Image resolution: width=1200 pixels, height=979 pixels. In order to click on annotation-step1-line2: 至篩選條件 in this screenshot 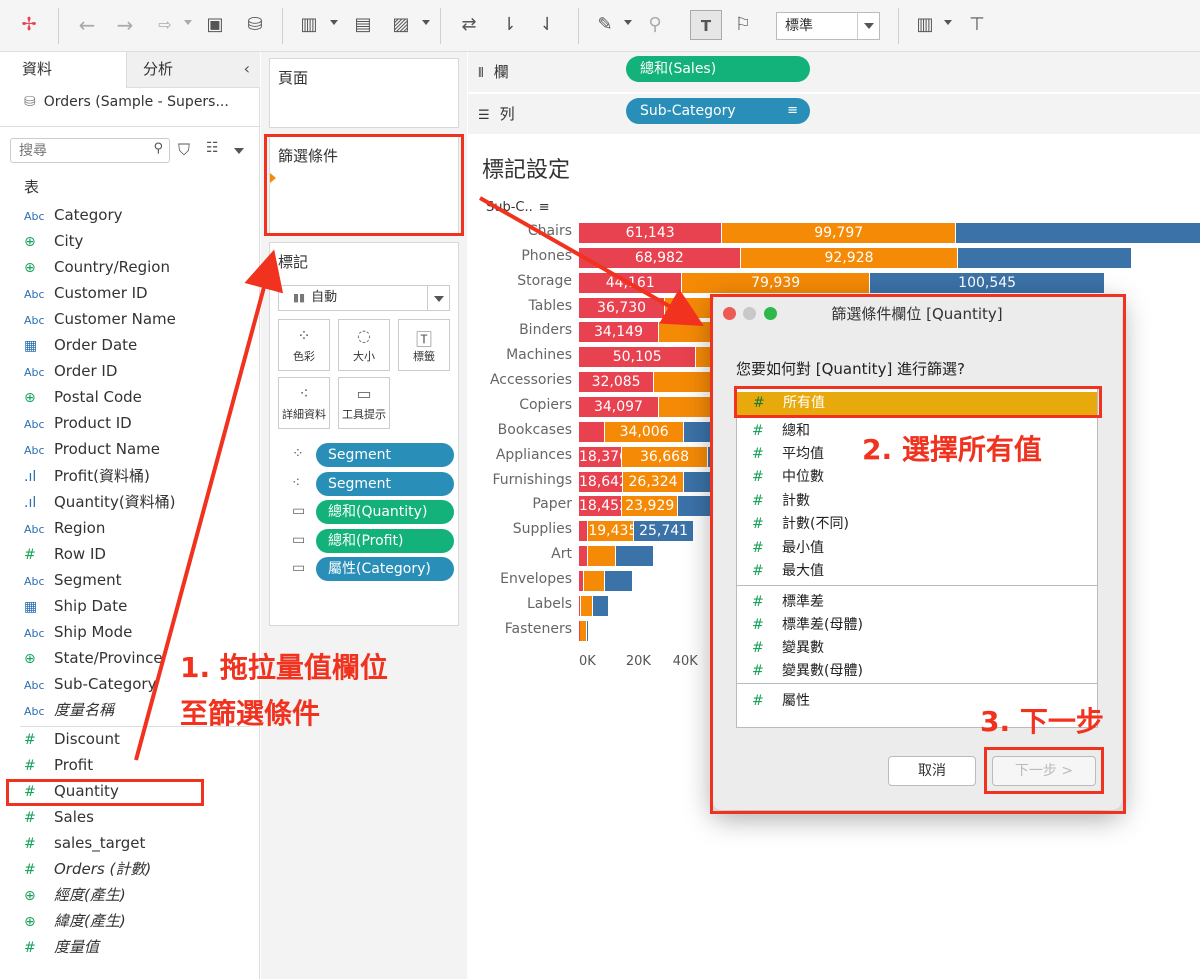, I will do `click(250, 713)`.